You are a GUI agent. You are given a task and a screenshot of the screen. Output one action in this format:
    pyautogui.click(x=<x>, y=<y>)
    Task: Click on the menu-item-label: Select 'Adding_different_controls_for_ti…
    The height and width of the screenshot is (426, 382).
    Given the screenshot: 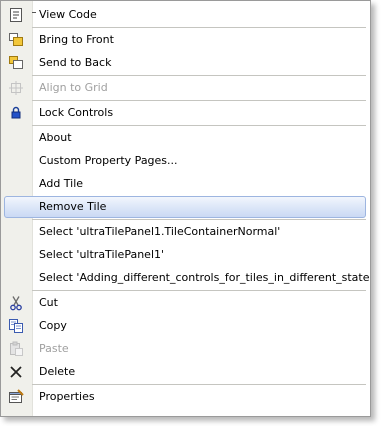 What is the action you would take?
    pyautogui.click(x=205, y=277)
    